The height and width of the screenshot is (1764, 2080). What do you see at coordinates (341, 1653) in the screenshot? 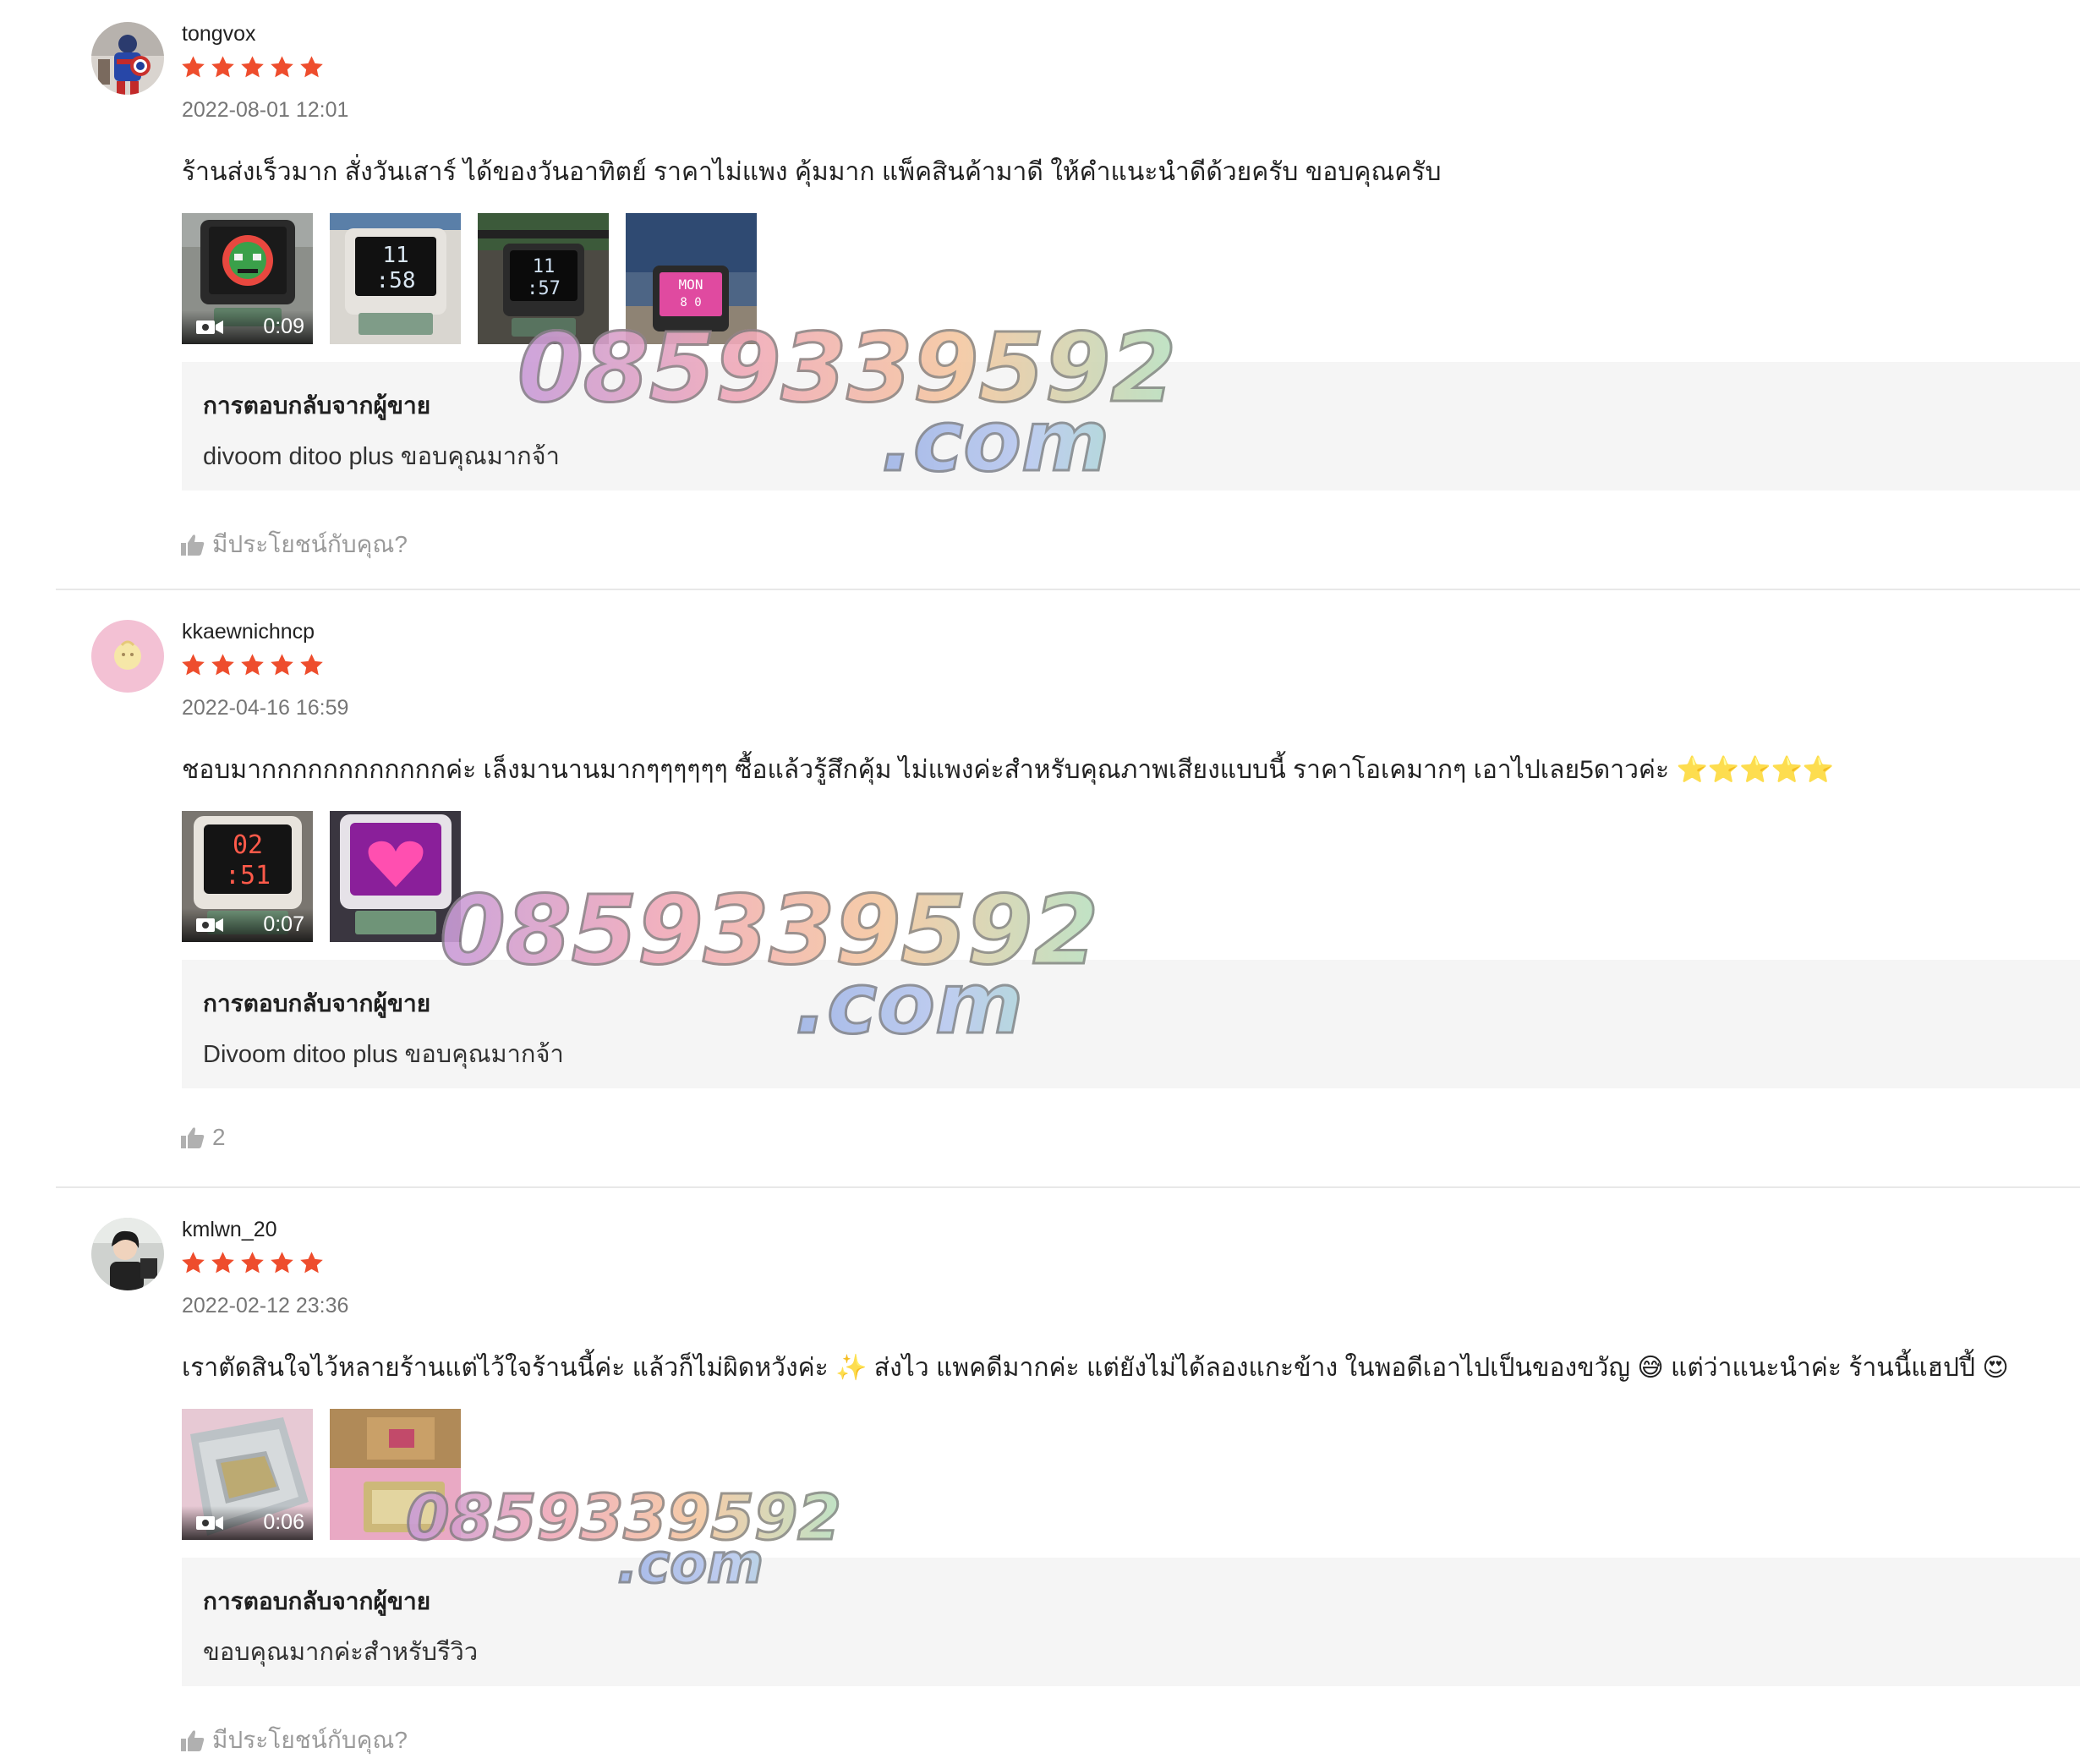
I see `seller-reply-text: ขอบคุณมากค่ะสำหรับรีวิว` at bounding box center [341, 1653].